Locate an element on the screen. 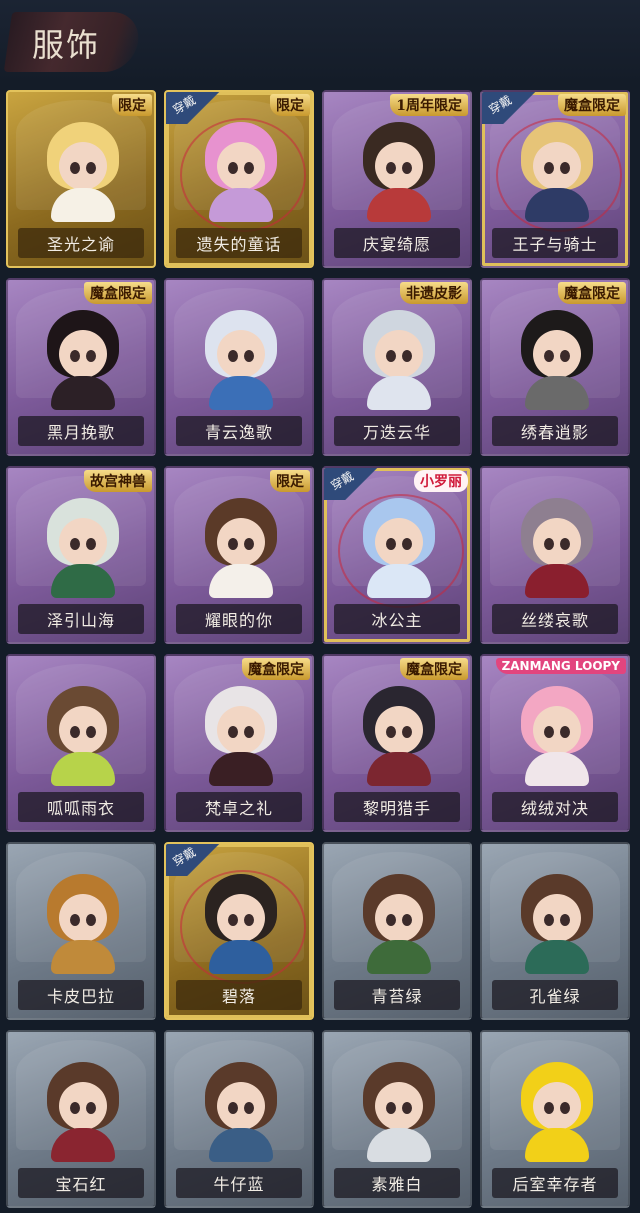 The height and width of the screenshot is (1213, 640). costume-name: 遗失的童话 is located at coordinates (239, 243).